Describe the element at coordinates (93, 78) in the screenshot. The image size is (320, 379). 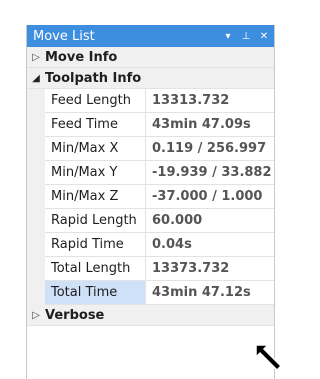
I see `section-label: Toolpath Info` at that location.